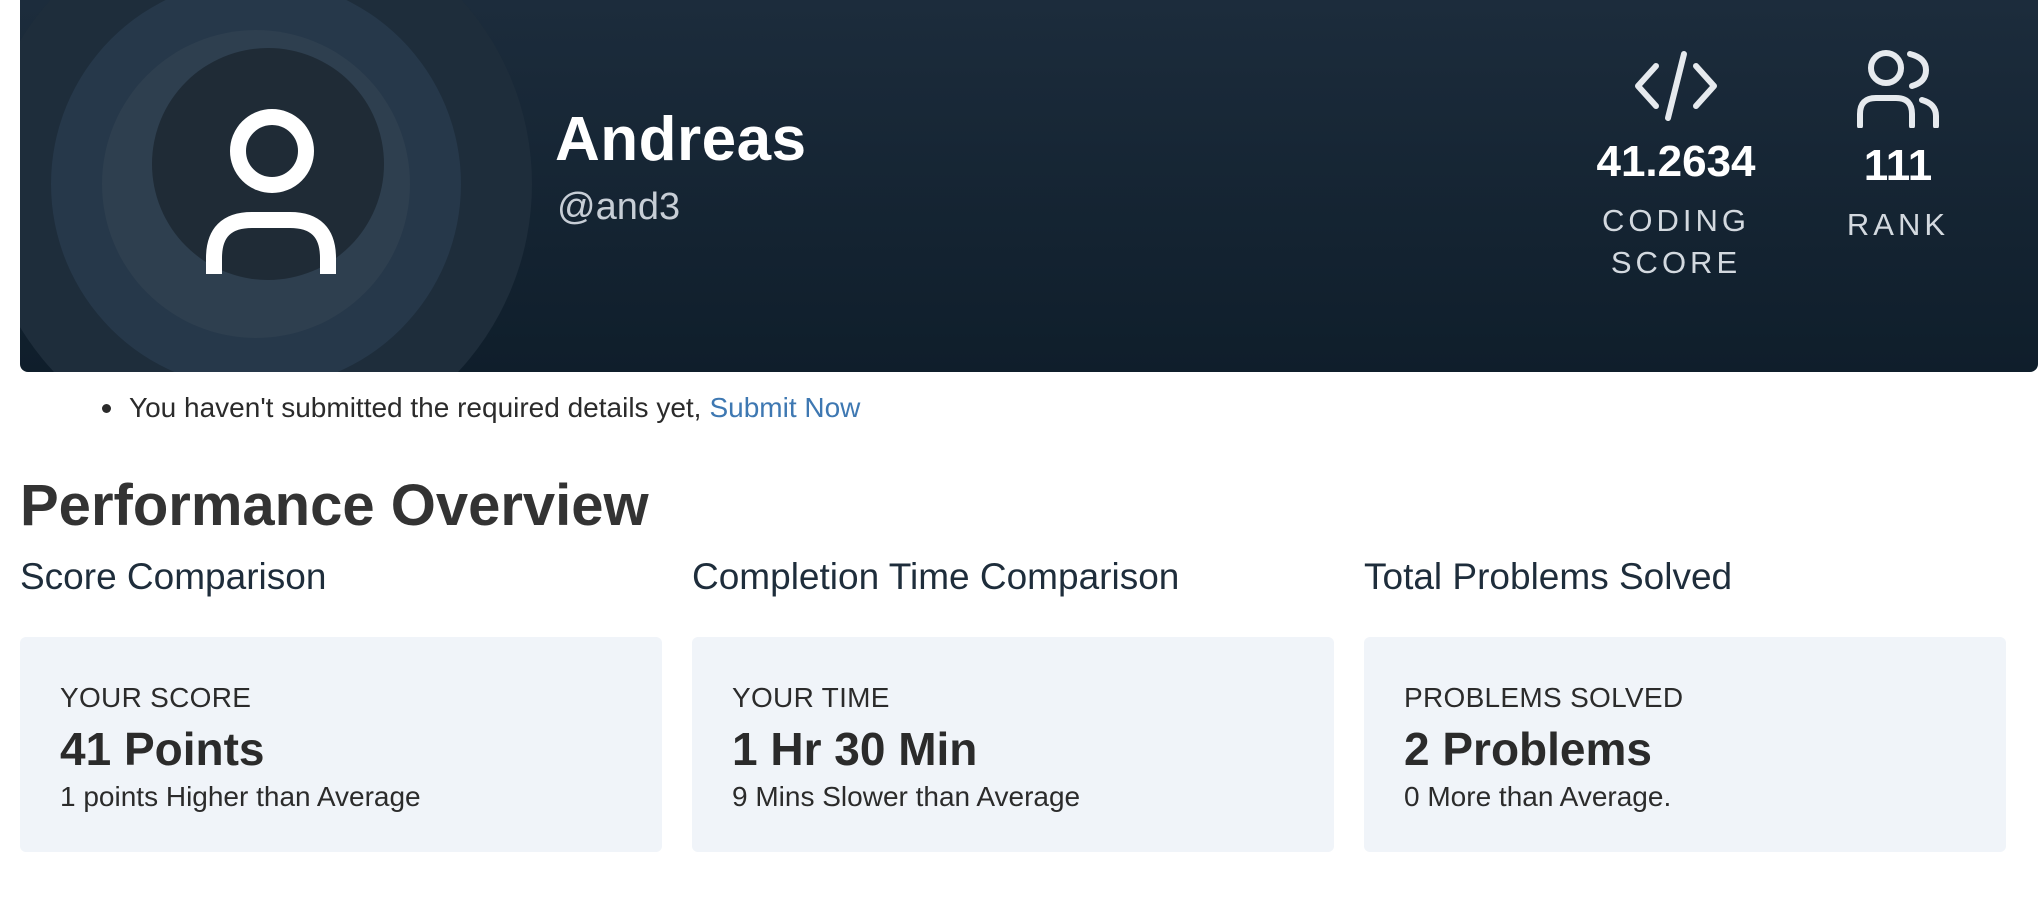 This screenshot has height=906, width=2040. Describe the element at coordinates (173, 576) in the screenshot. I see `score-comparison-title: Score Comparison` at that location.